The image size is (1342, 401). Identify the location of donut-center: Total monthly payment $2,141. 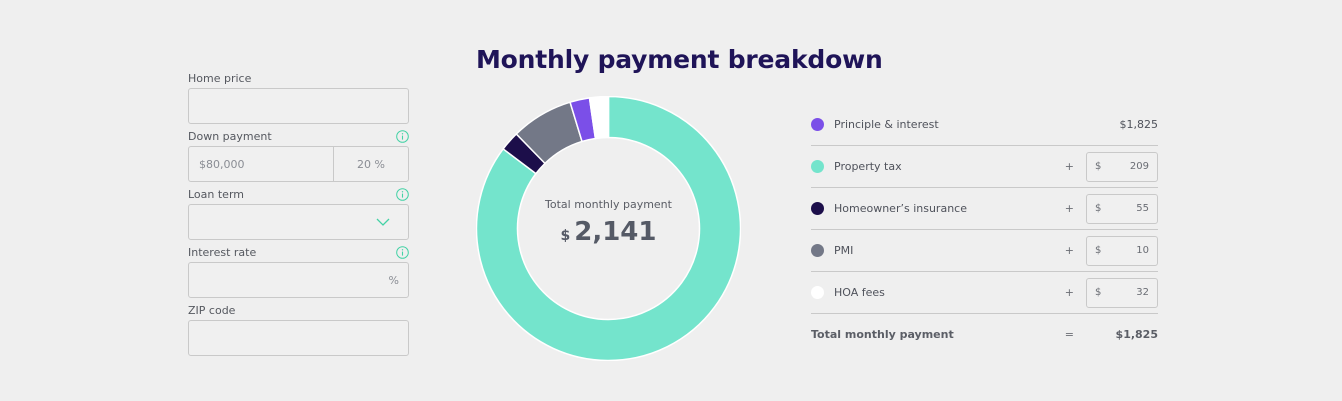
(608, 222).